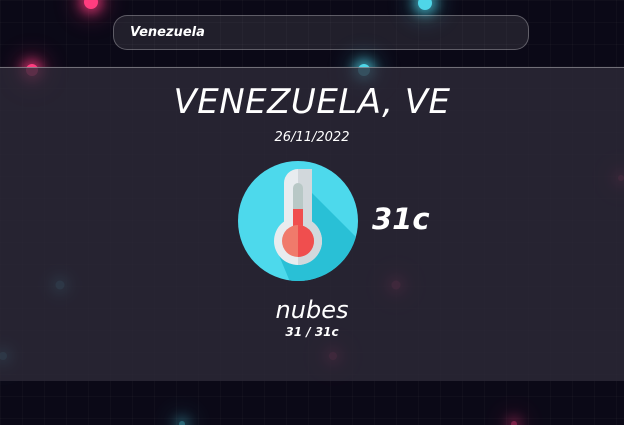  I want to click on search-bar, so click(321, 32).